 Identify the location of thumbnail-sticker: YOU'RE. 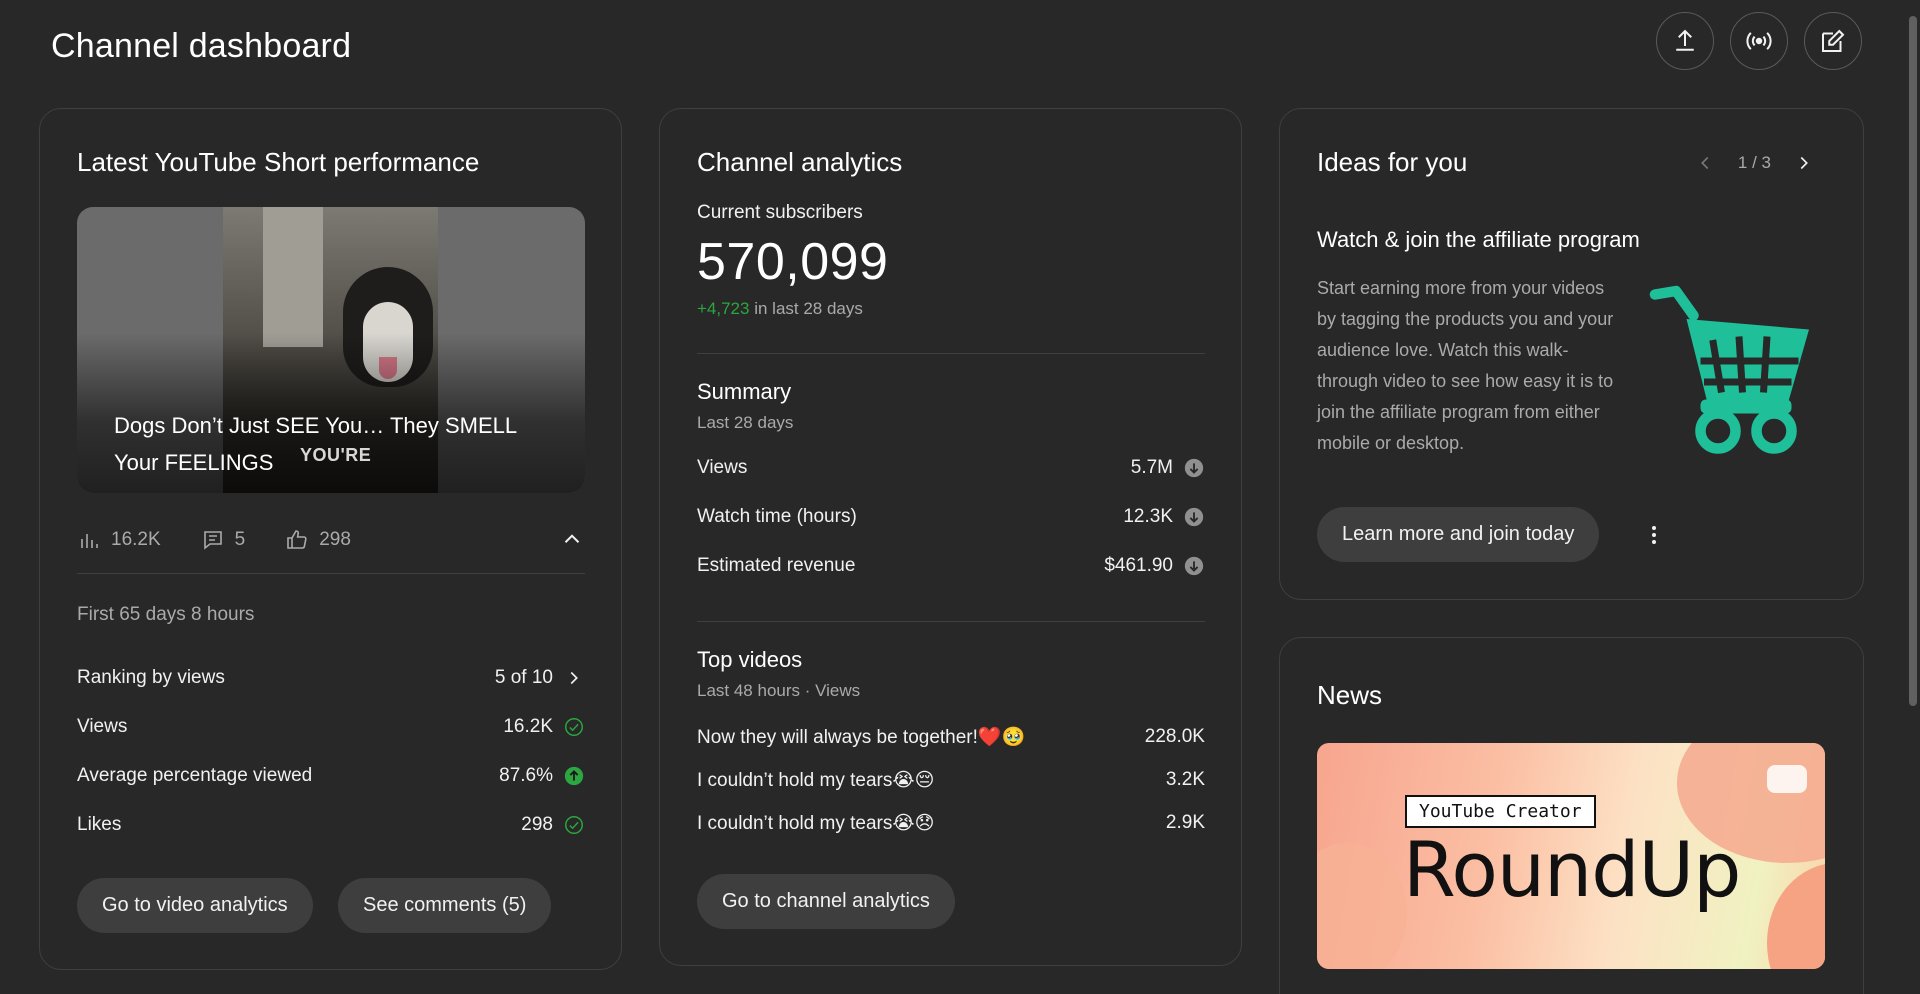
(336, 455).